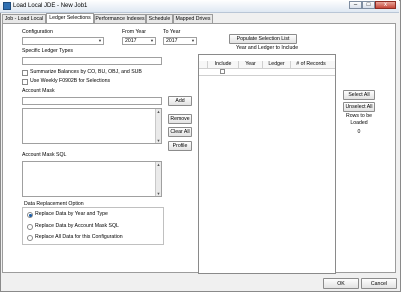 This screenshot has width=401, height=292. I want to click on ok-button: OK, so click(341, 283).